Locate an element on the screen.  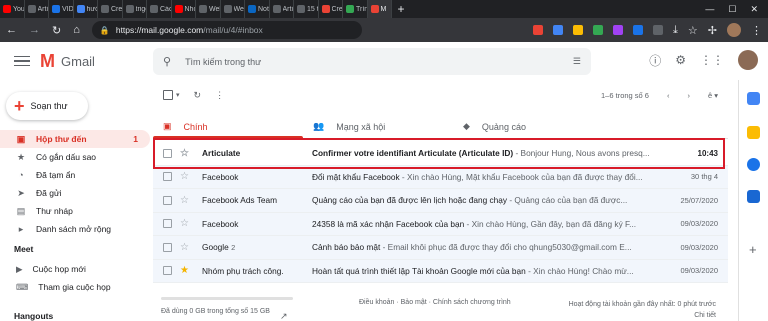
maximize-icon: ☐ is located at coordinates (732, 9).